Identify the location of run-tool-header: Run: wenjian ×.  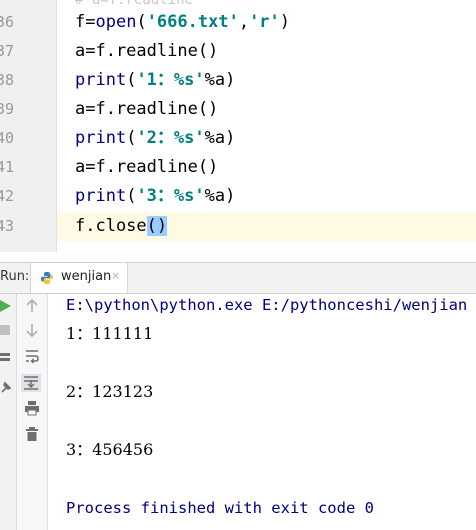
(238, 278).